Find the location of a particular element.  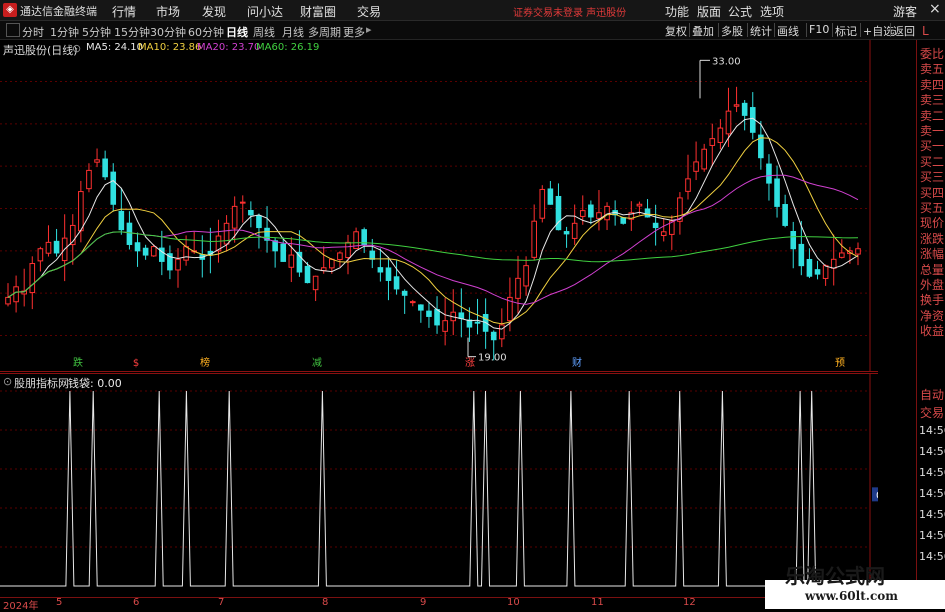

toolbar-btn-2: 多股 is located at coordinates (731, 30).